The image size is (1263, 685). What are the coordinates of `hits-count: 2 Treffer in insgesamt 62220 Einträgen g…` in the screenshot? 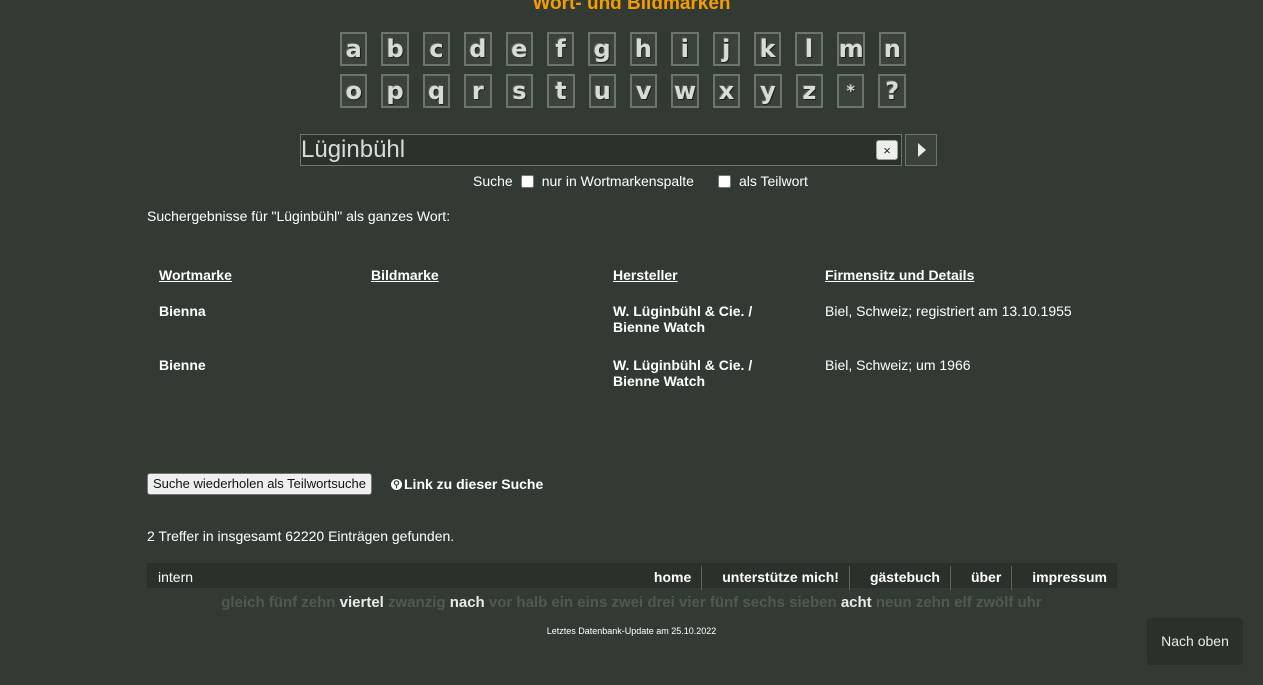 It's located at (301, 536).